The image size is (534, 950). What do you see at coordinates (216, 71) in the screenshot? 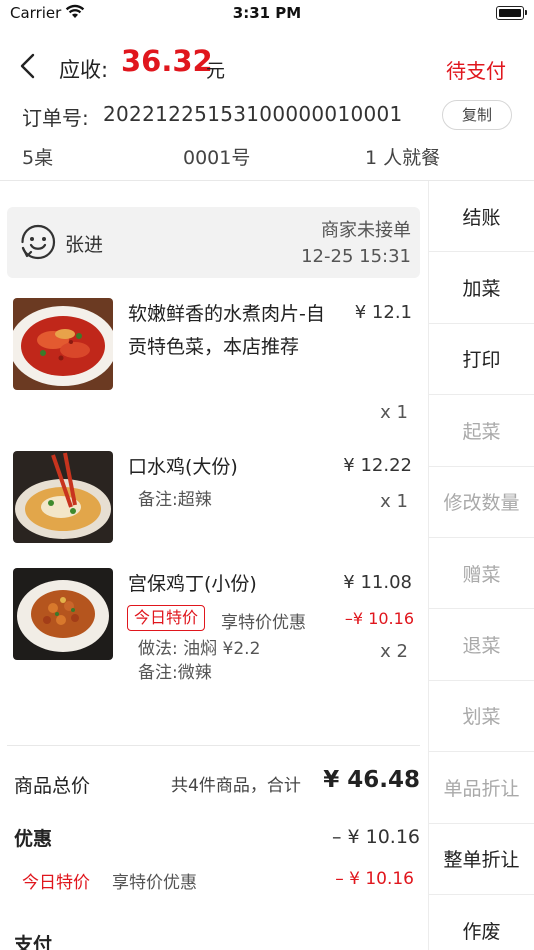
I see `amount-unit: 元` at bounding box center [216, 71].